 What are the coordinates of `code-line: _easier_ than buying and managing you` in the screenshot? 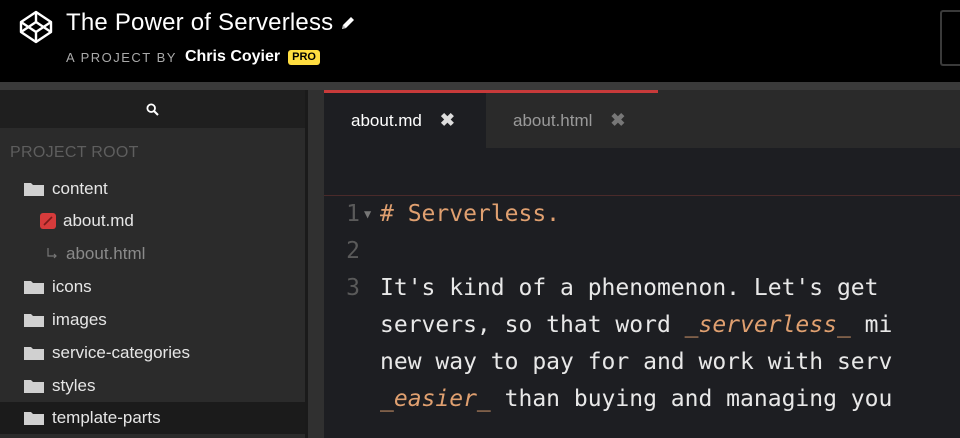 It's located at (608, 399).